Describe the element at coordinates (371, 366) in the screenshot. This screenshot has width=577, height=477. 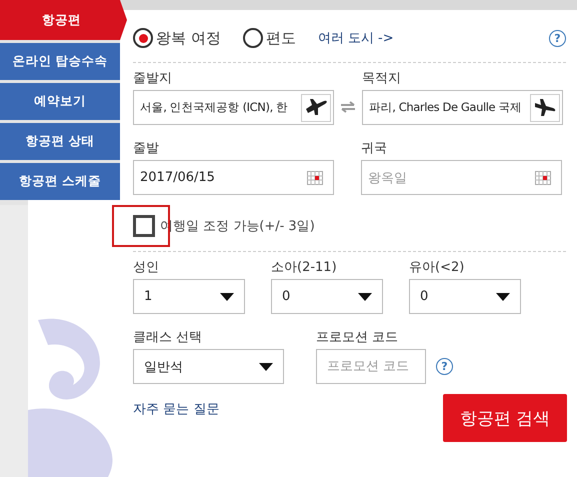
I see `promo-code-field: 프로모션 코드` at that location.